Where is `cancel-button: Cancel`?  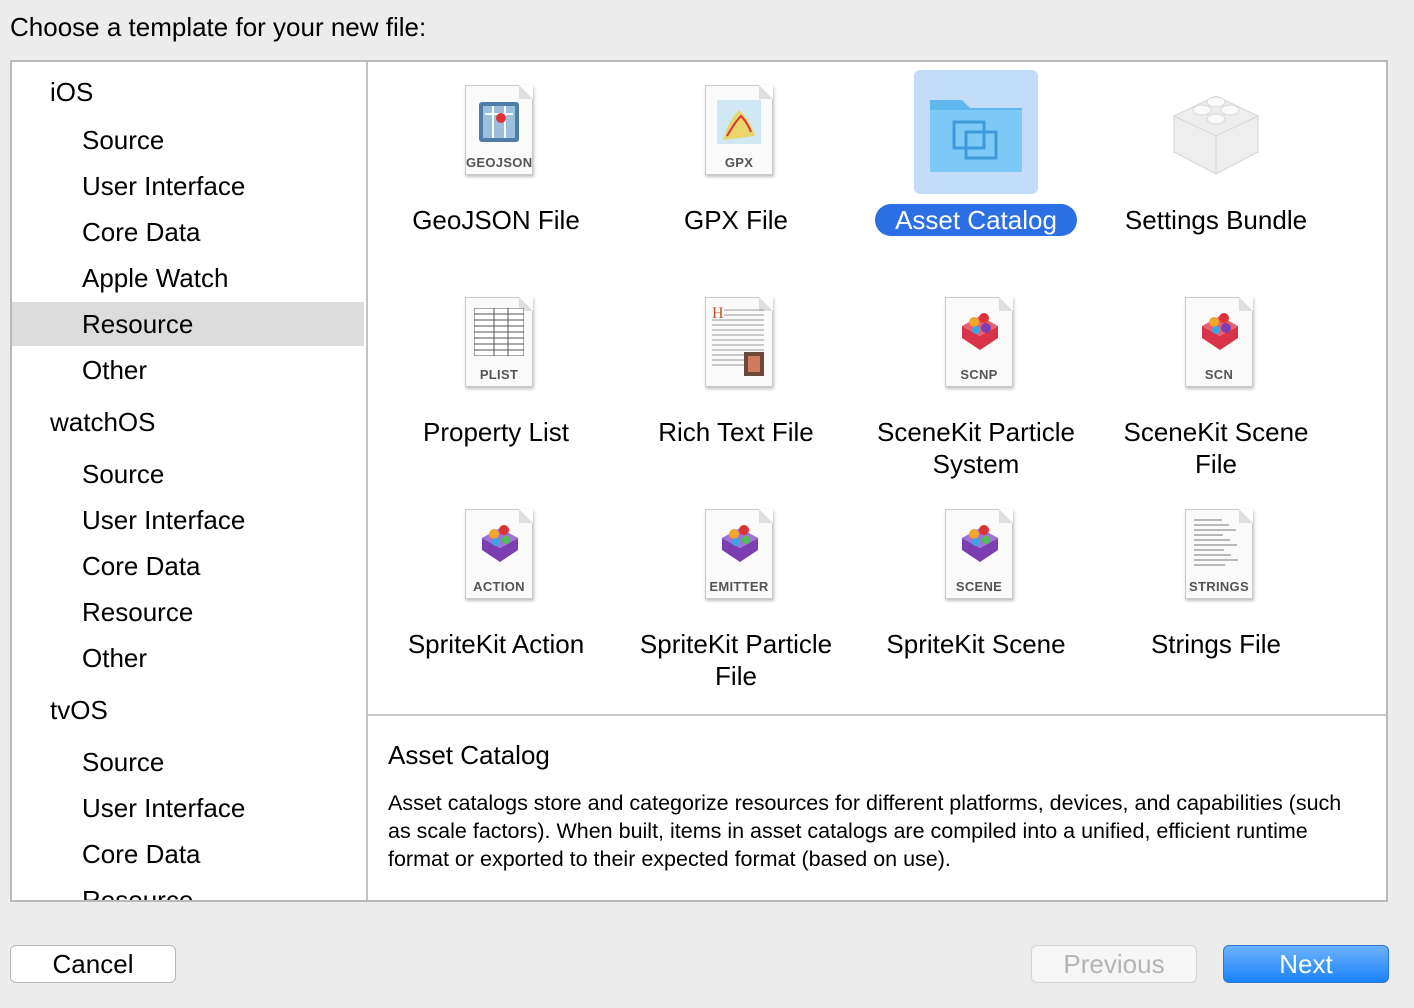
cancel-button: Cancel is located at coordinates (93, 964).